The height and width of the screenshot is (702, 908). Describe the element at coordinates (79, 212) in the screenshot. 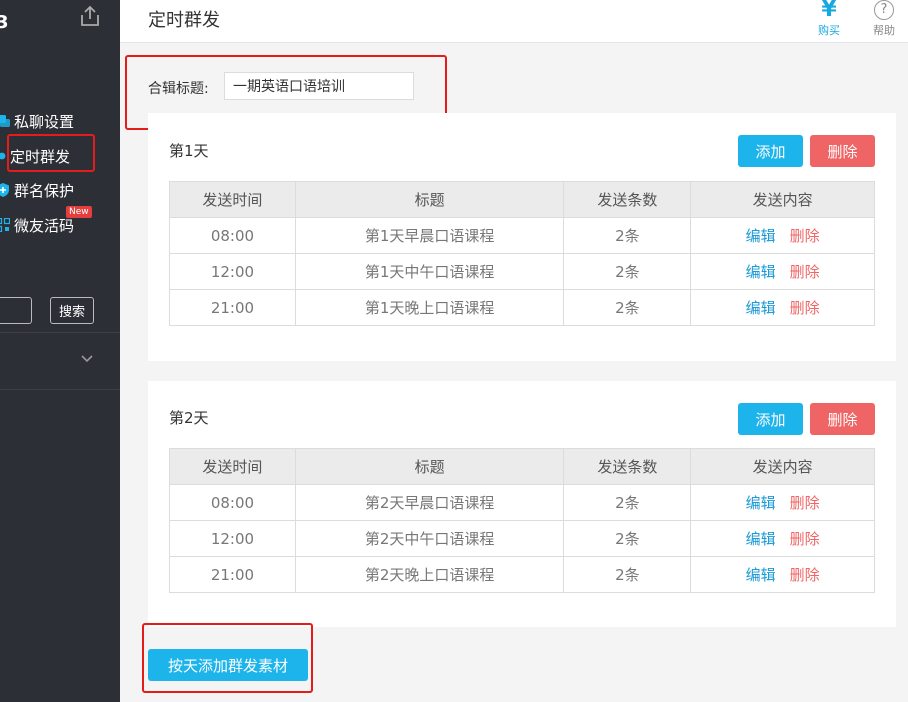

I see `new-badge: New` at that location.